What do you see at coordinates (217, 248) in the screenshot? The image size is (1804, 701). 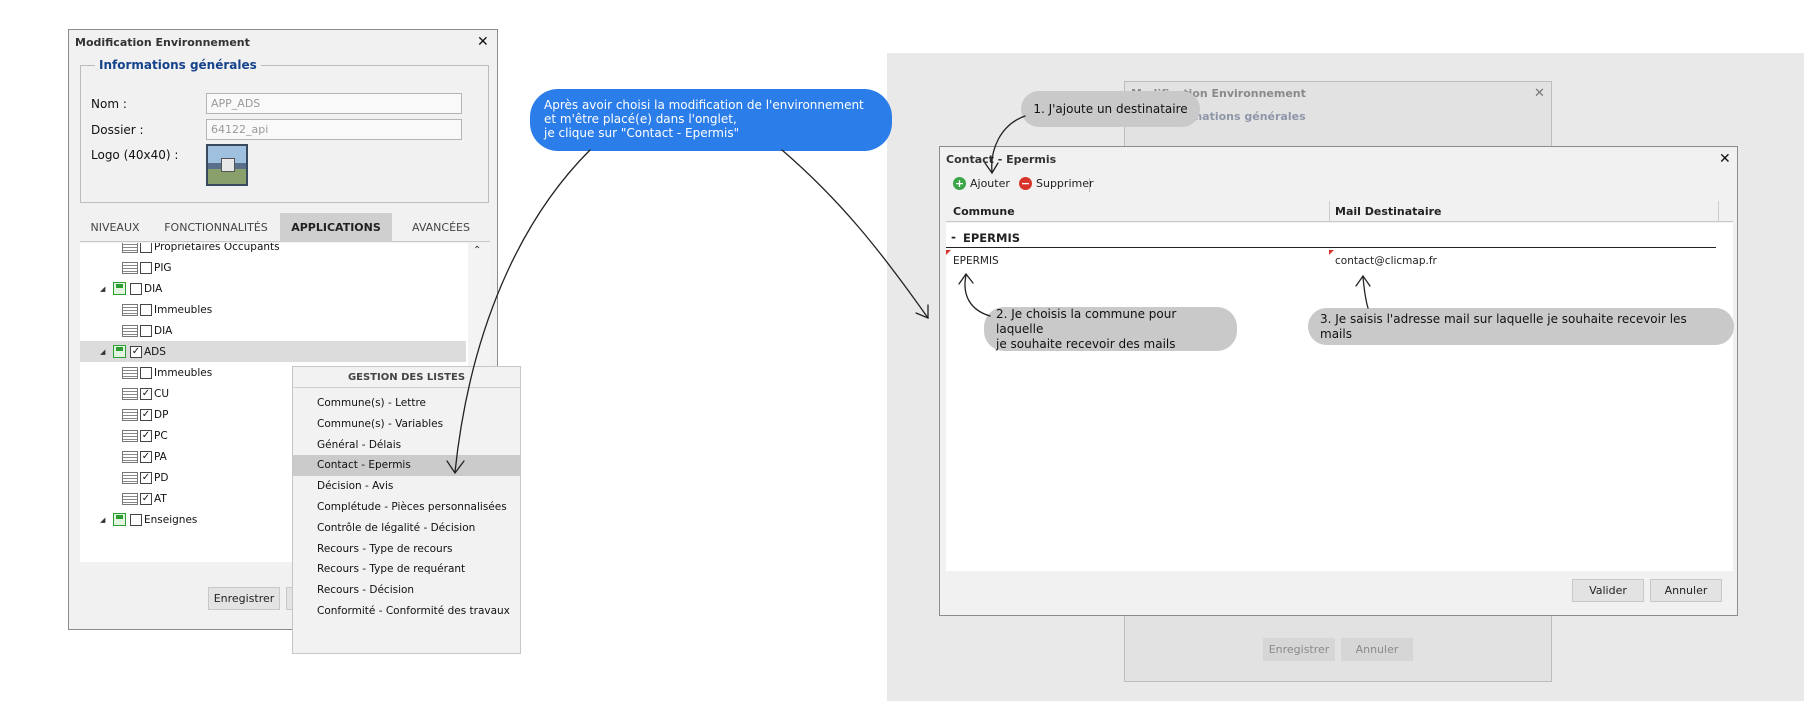 I see `tree-item-label: Propriétaires Occupants` at bounding box center [217, 248].